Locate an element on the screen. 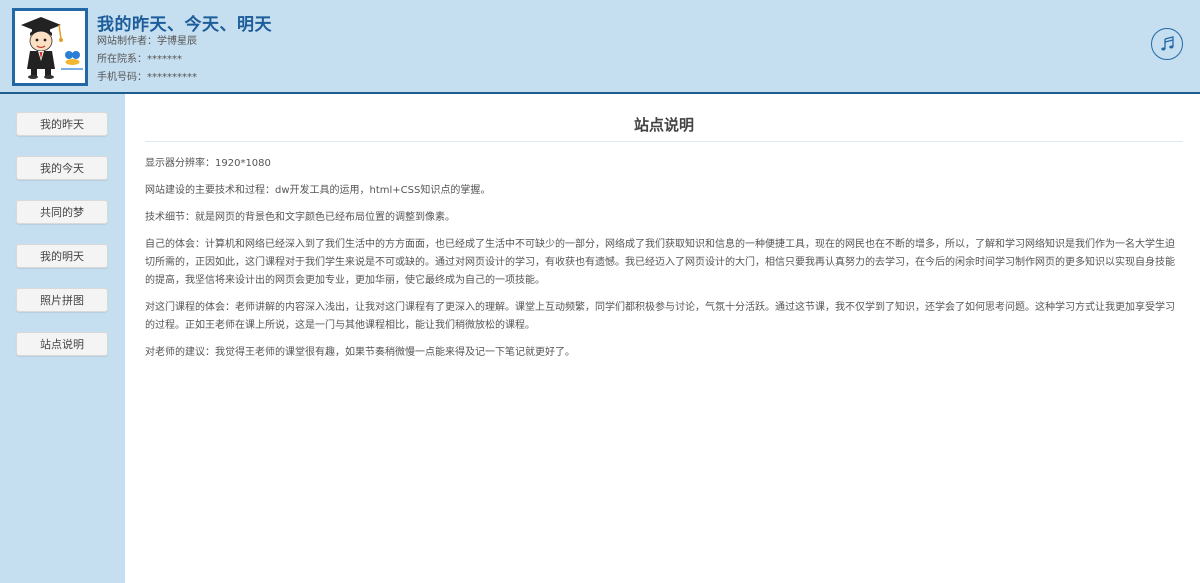  nav-photo-puzzle-button: 照片拼图 is located at coordinates (62, 300).